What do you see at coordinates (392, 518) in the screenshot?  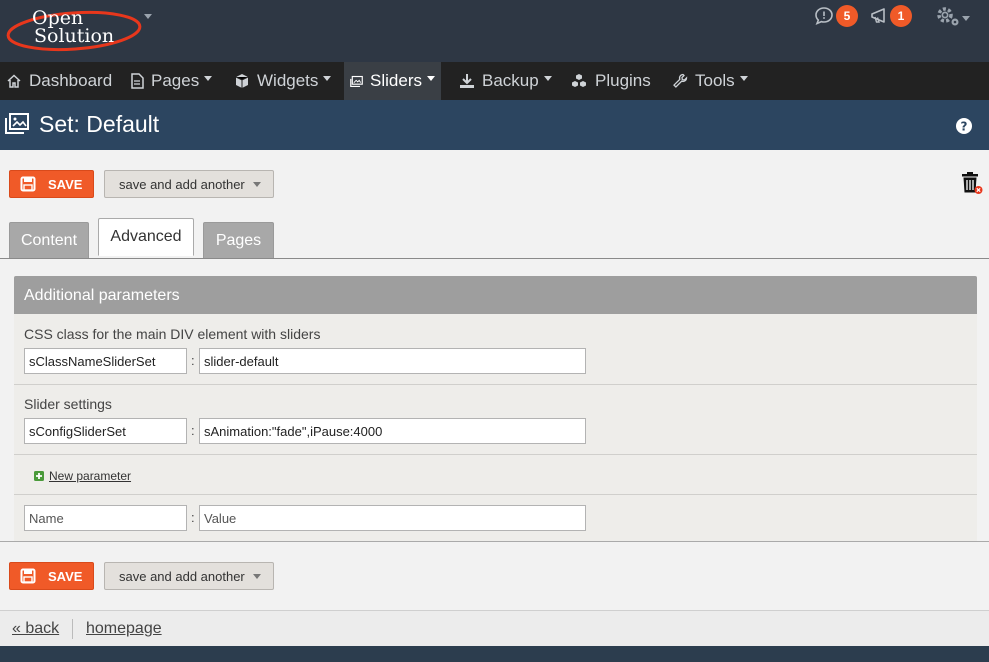 I see `new-param-value-field` at bounding box center [392, 518].